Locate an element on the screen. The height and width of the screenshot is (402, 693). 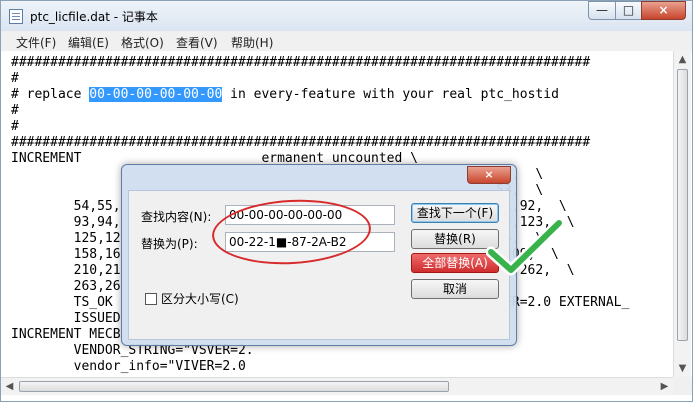
menu-bar: 文件(F) 编辑(E) 格式(O) 查看(V) 帮助(H) is located at coordinates (346, 41).